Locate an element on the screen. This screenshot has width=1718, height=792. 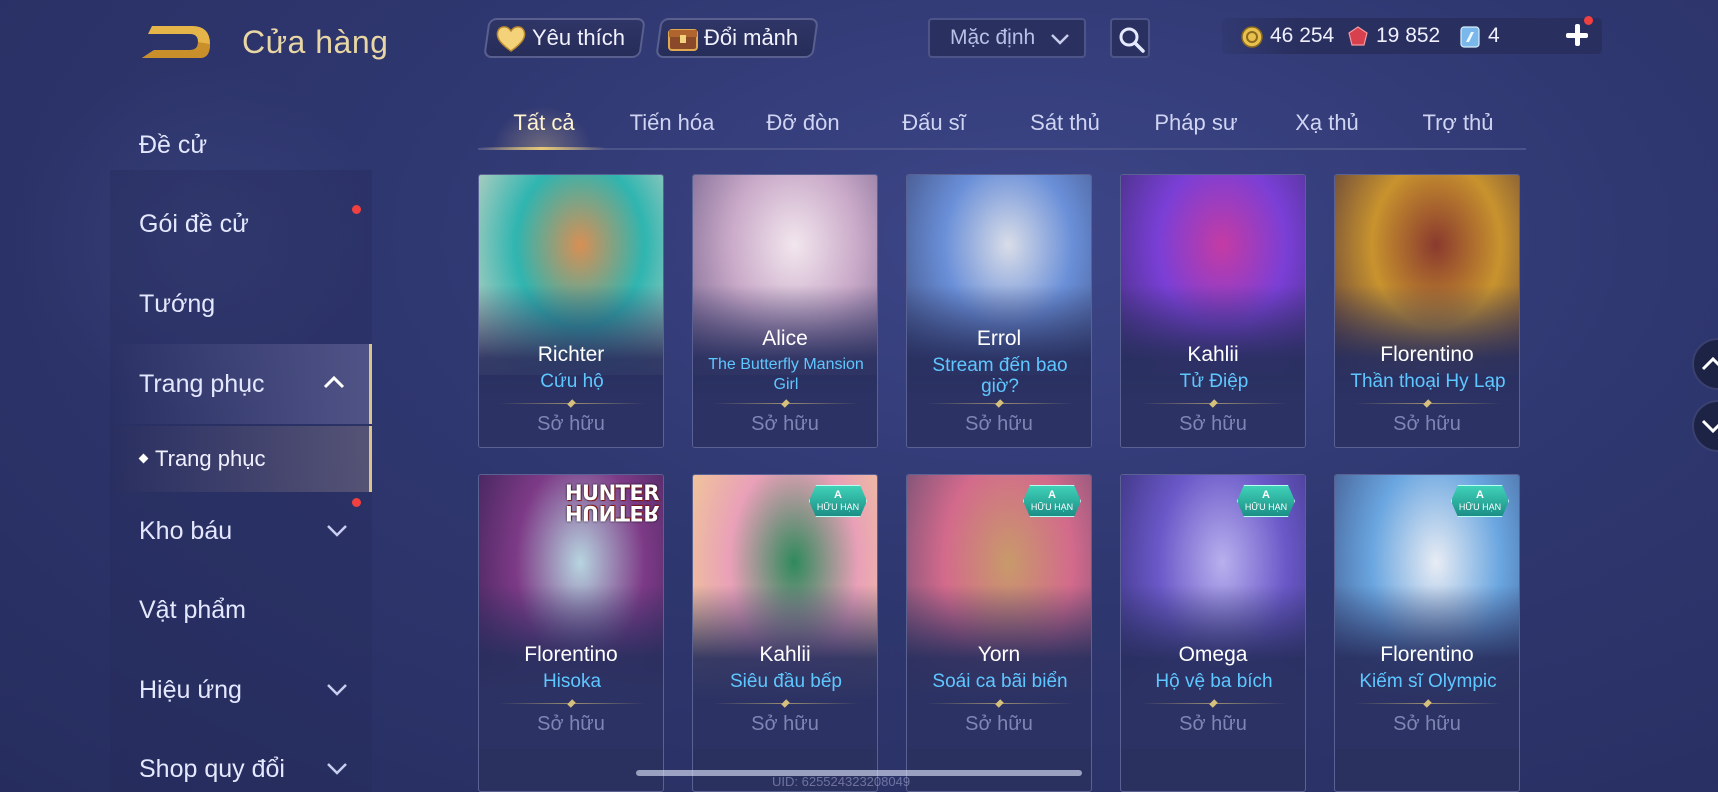
skin-card: A HỮU HẠN Yorn Soái ca bãi biển Sở hữu is located at coordinates (999, 633).